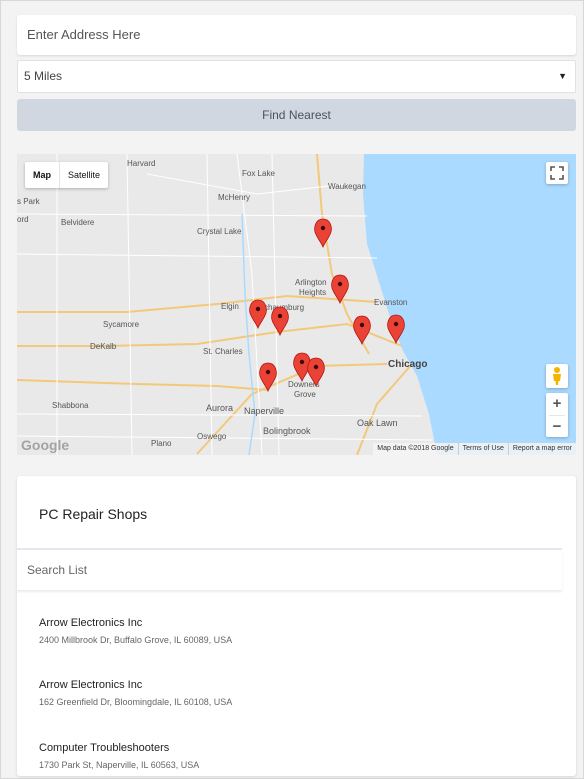  Describe the element at coordinates (119, 765) in the screenshot. I see `shop-address: 1730 Park St, Naperville, IL 60563, USA` at that location.